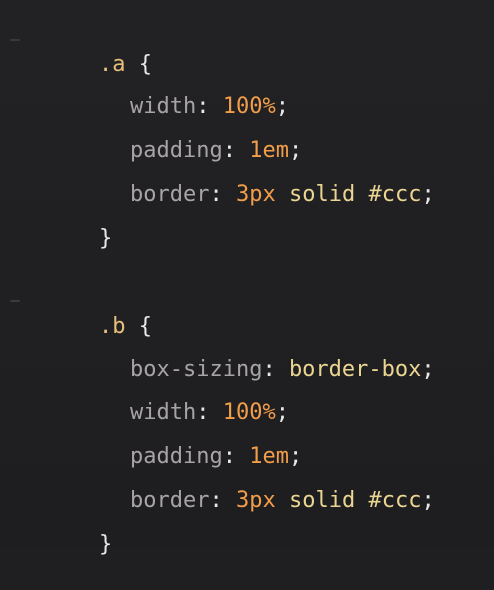 This screenshot has width=494, height=590. What do you see at coordinates (282, 369) in the screenshot?
I see `code-line: box-sizing: border-box;` at bounding box center [282, 369].